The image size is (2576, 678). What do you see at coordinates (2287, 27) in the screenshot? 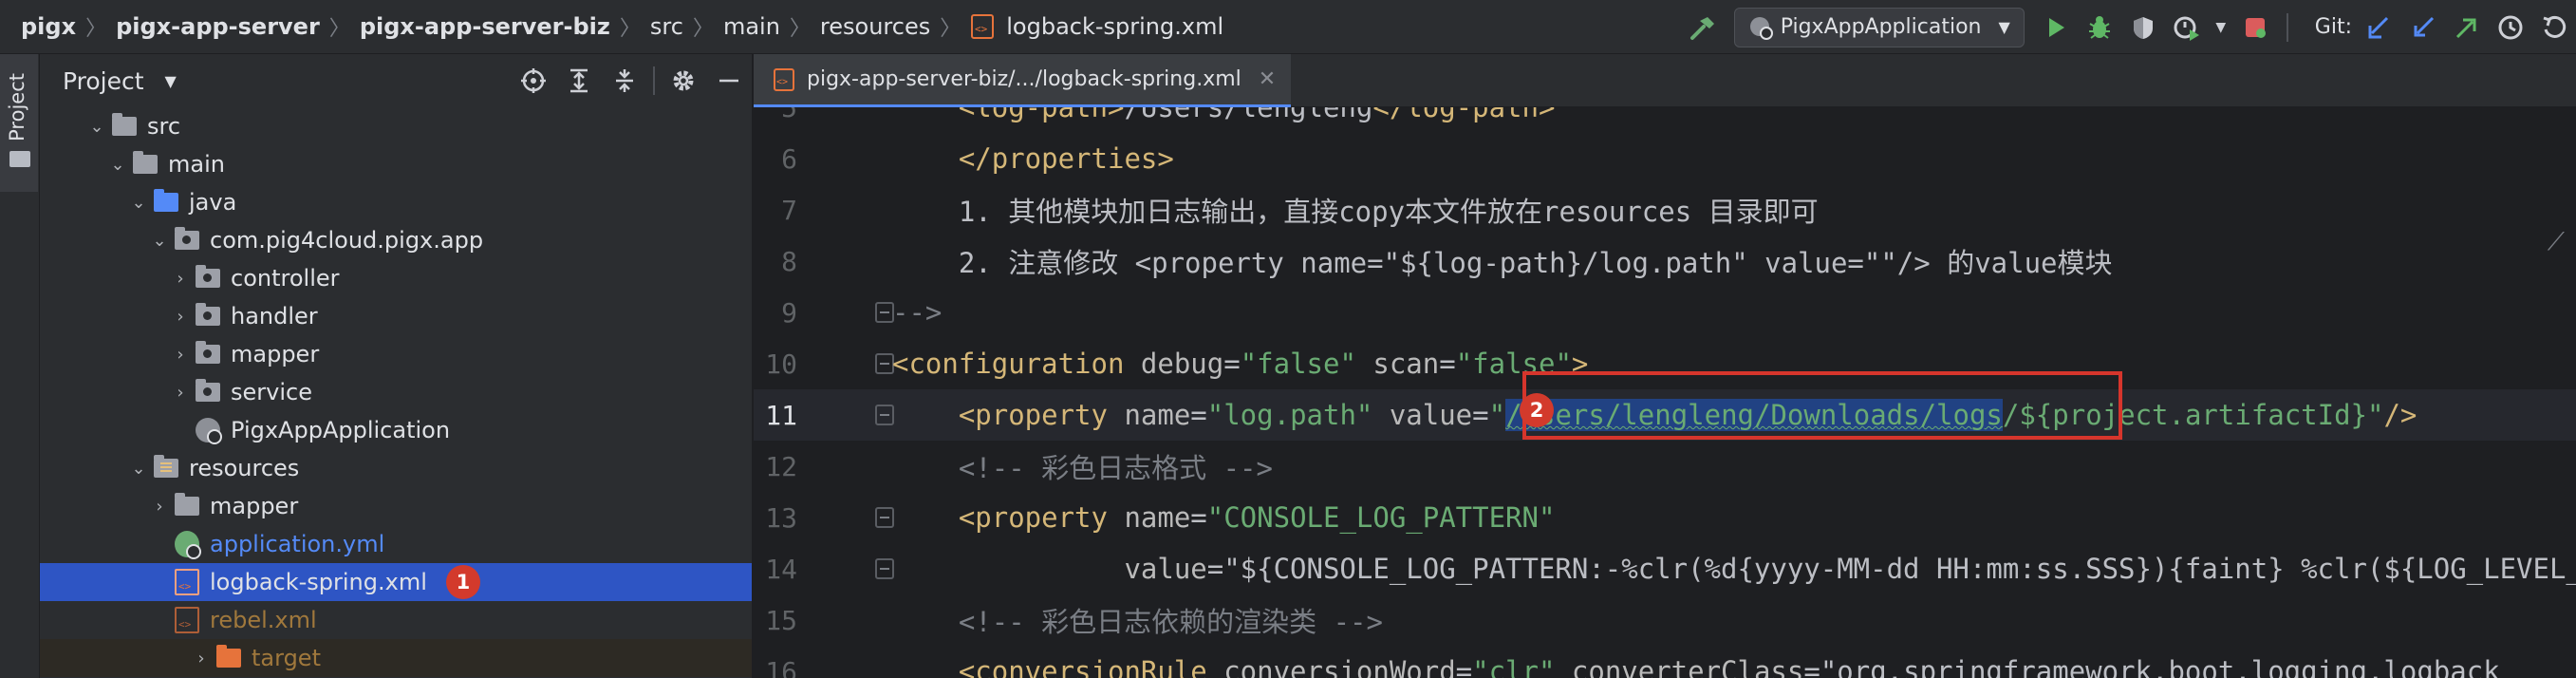
I see `toolbar-separator` at bounding box center [2287, 27].